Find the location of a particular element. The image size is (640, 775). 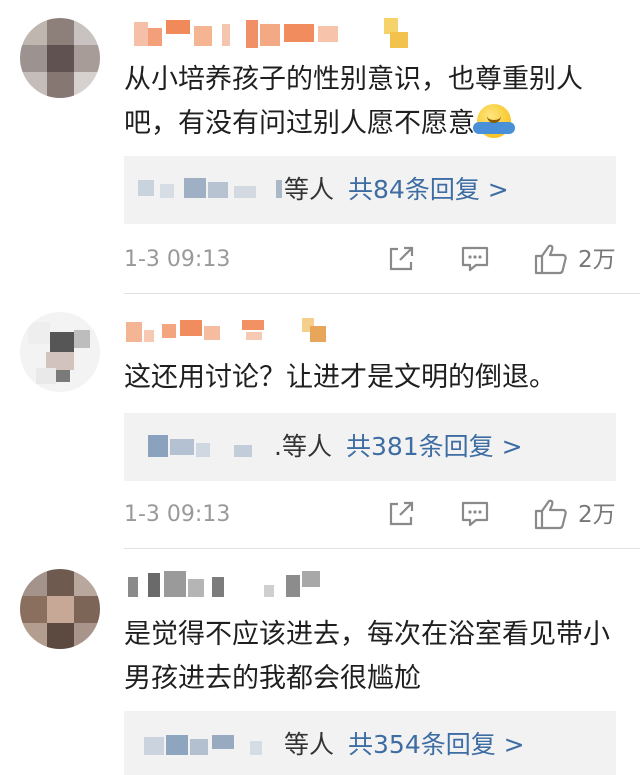

comment-text: 这还用讨论？让进才是文明的倒退。 is located at coordinates (369, 378).